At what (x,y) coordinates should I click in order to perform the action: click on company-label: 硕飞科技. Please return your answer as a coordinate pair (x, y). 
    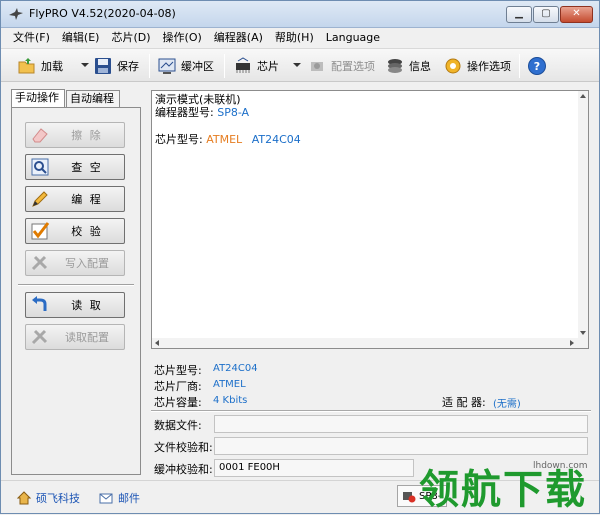
    Looking at the image, I should click on (58, 498).